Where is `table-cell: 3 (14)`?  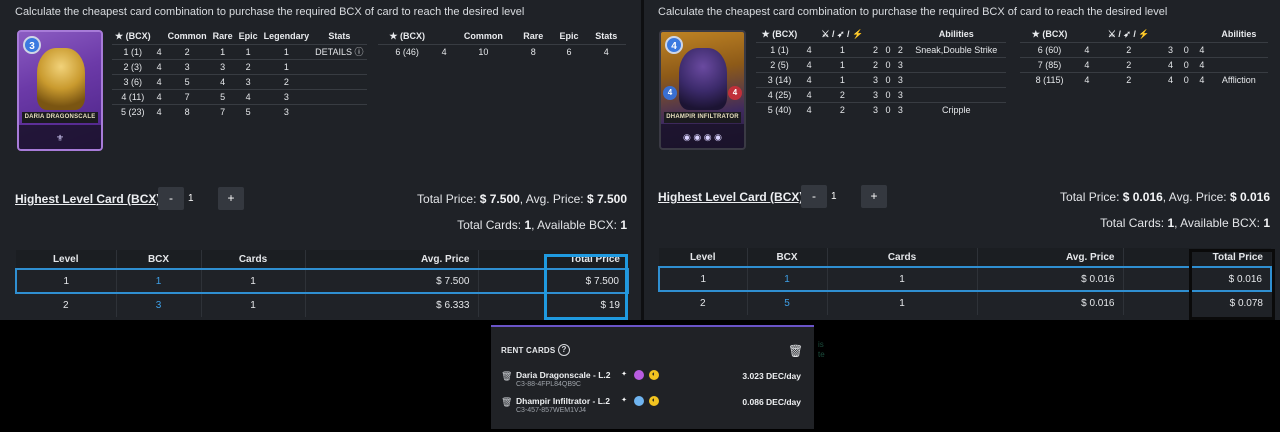
table-cell: 3 (14) is located at coordinates (779, 79).